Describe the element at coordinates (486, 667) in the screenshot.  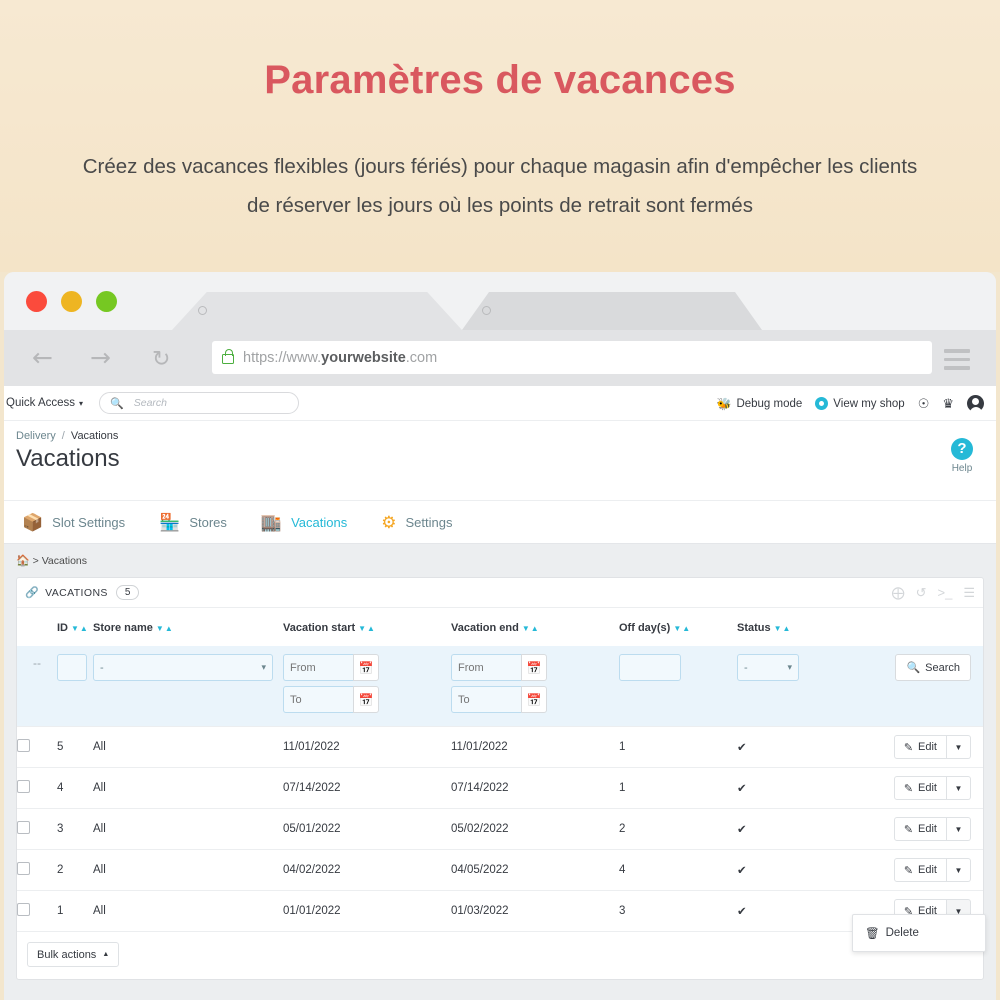
I see `filter-end-from-input` at that location.